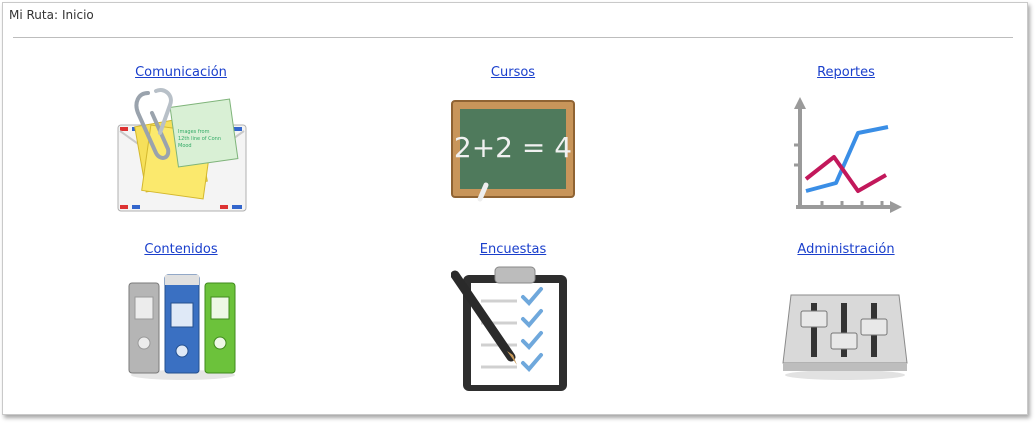 The height and width of the screenshot is (423, 1035). I want to click on contenidos-link: Contenidos, so click(180, 249).